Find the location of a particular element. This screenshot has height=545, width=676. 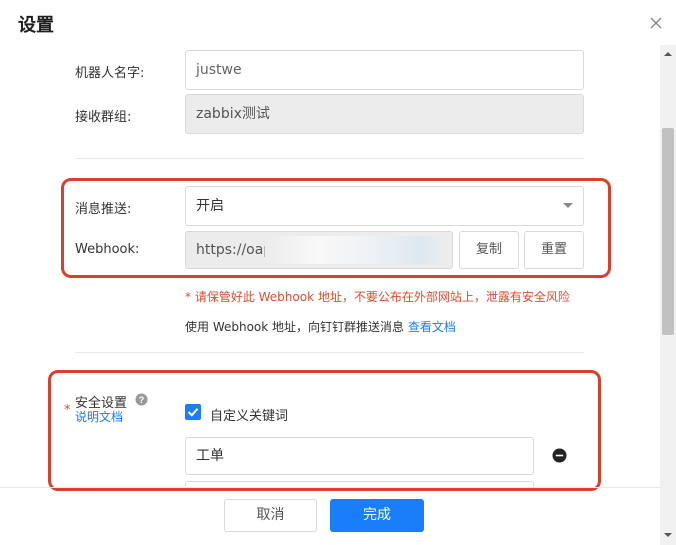

close-icon is located at coordinates (656, 23).